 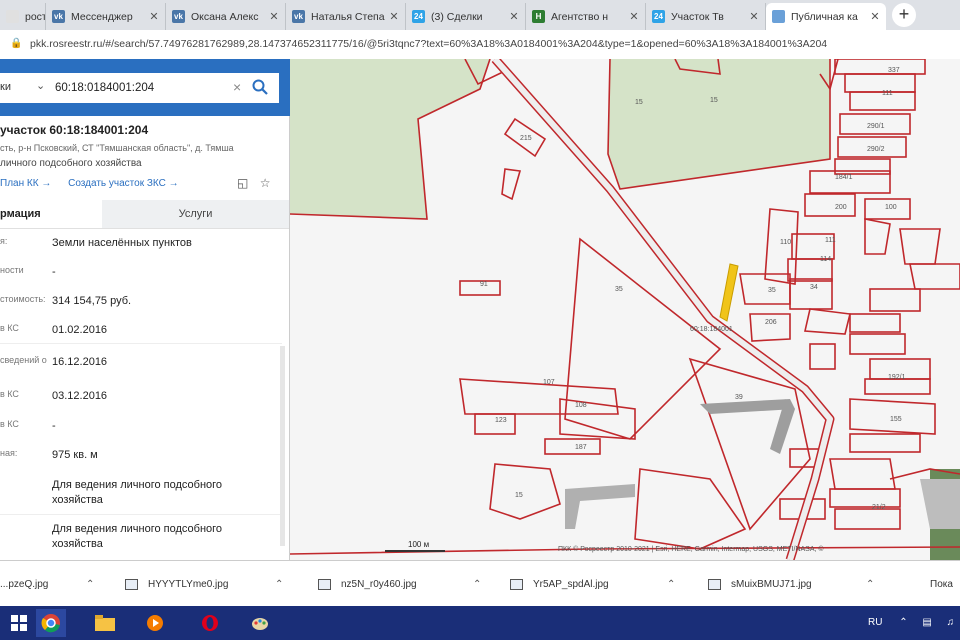 I want to click on system-tray: RU ⌃ ▤ ♫, so click(x=911, y=623).